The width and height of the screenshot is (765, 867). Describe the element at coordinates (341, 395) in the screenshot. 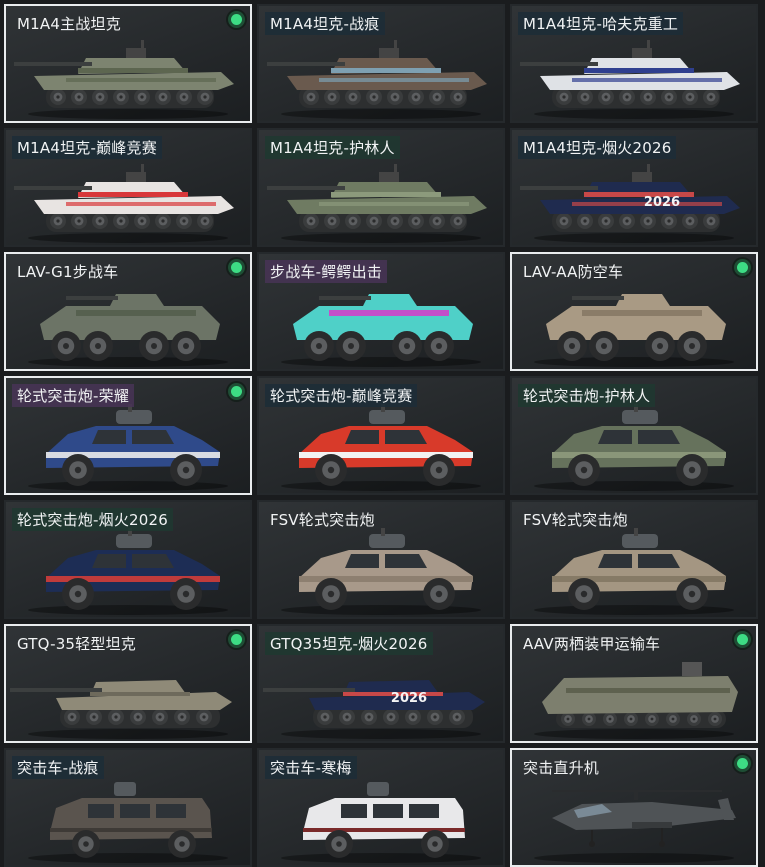

I see `vehicle-name: 轮式突击炮-巅峰竞赛` at that location.